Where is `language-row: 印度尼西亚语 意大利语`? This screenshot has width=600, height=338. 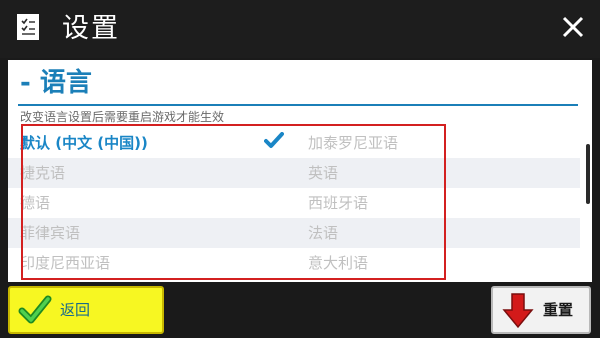 language-row: 印度尼西亚语 意大利语 is located at coordinates (294, 263).